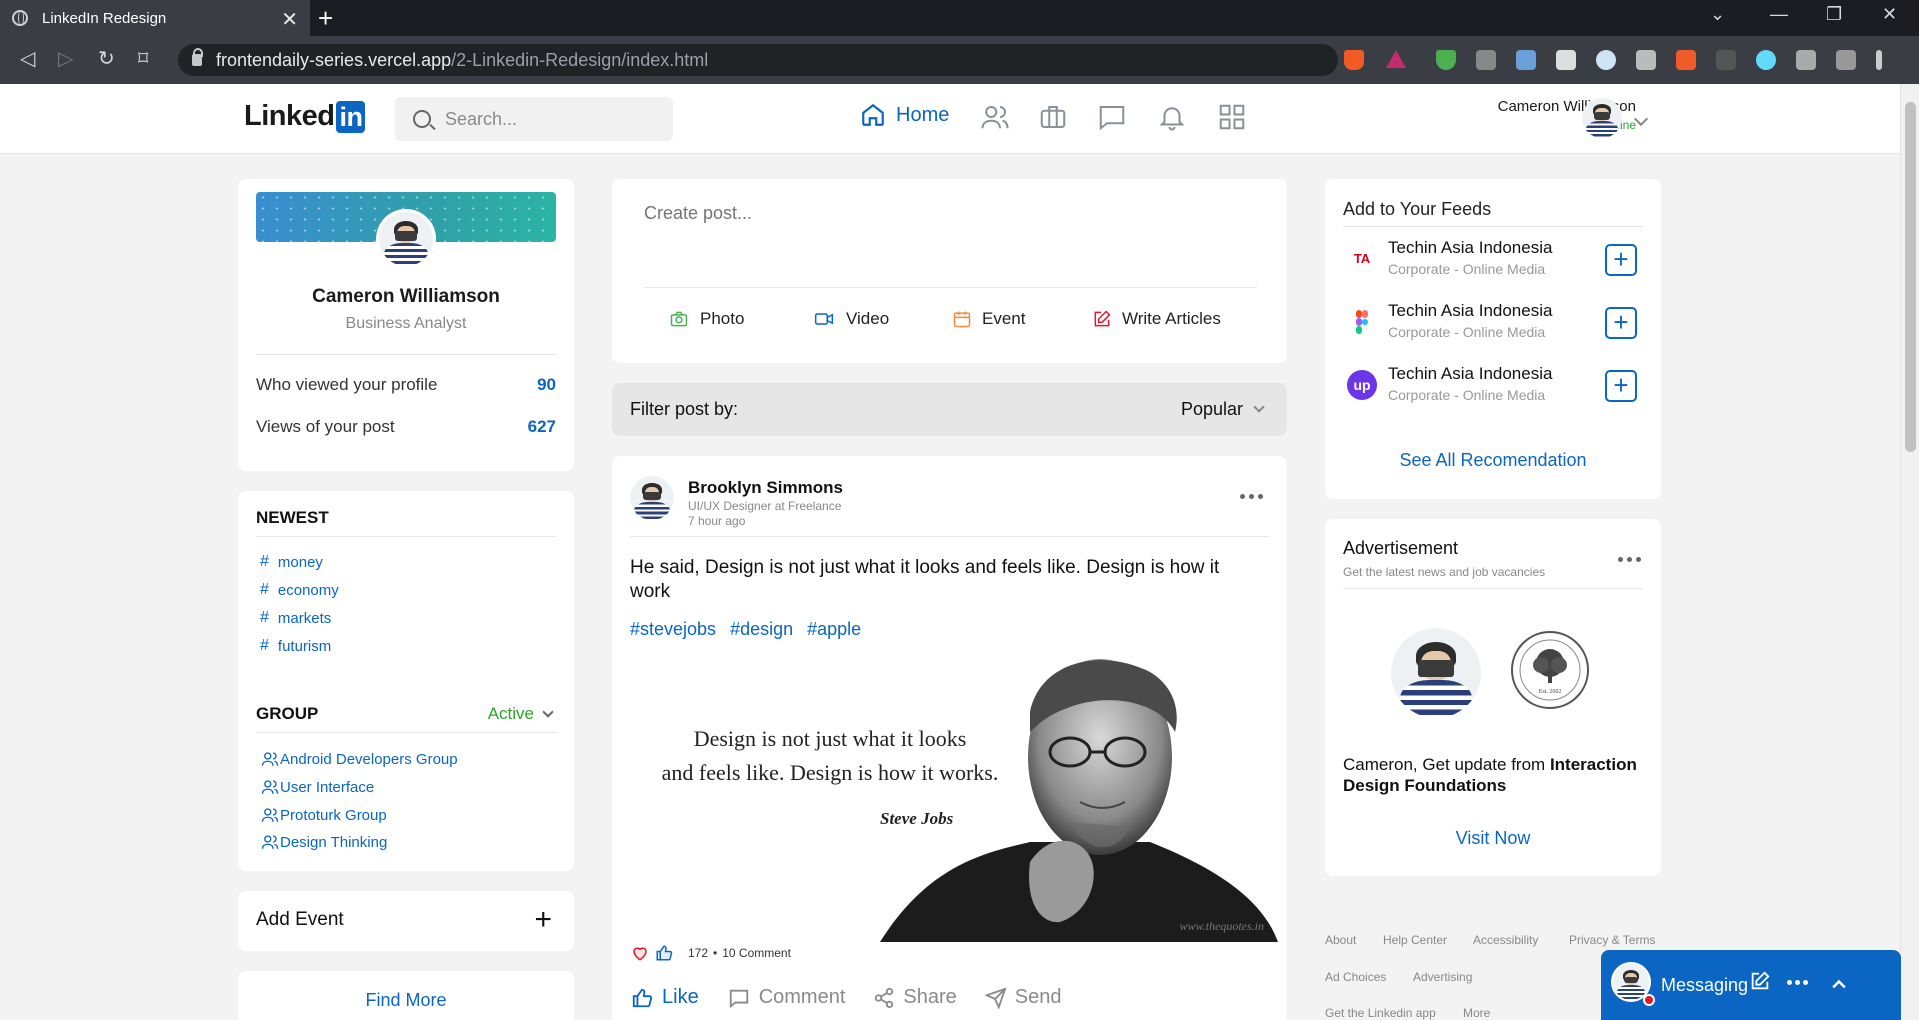 This screenshot has width=1919, height=1020. Describe the element at coordinates (1760, 983) in the screenshot. I see `compose-icon` at that location.